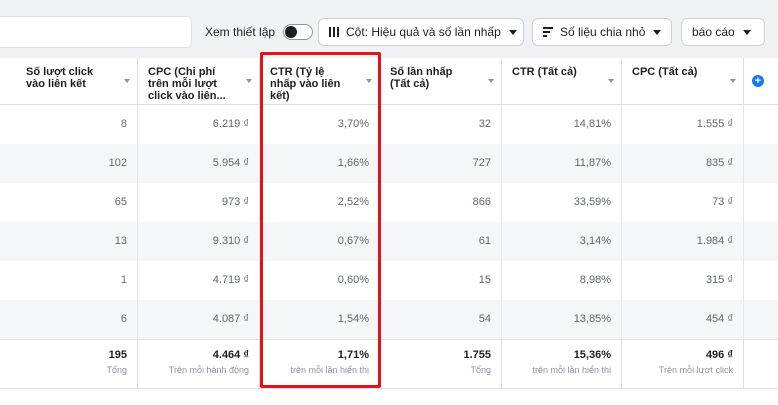 The height and width of the screenshot is (405, 778). What do you see at coordinates (69, 202) in the screenshot?
I see `table-cell: 65` at bounding box center [69, 202].